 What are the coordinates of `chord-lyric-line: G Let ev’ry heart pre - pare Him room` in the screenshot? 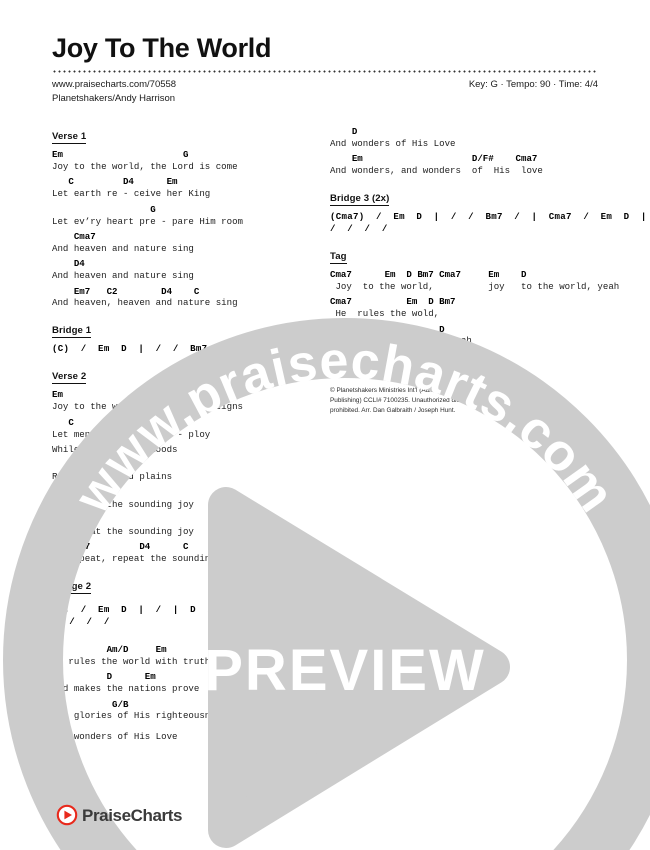 It's located at (188, 216).